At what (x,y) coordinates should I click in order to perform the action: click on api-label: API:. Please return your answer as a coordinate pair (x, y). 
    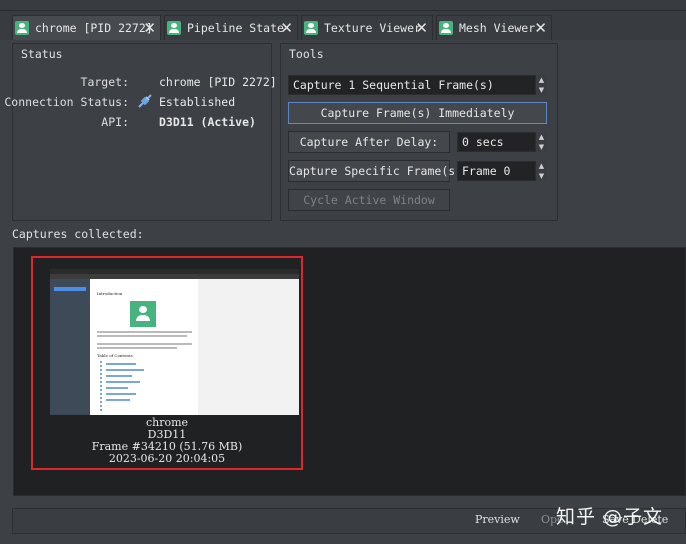
    Looking at the image, I should click on (115, 122).